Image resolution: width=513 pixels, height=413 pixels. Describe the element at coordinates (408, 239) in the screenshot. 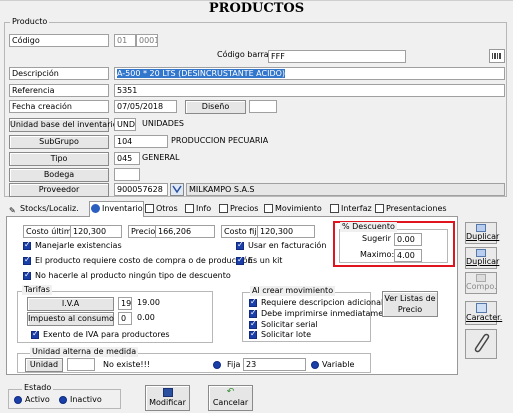

I see `sugerir-field: 0.00` at that location.